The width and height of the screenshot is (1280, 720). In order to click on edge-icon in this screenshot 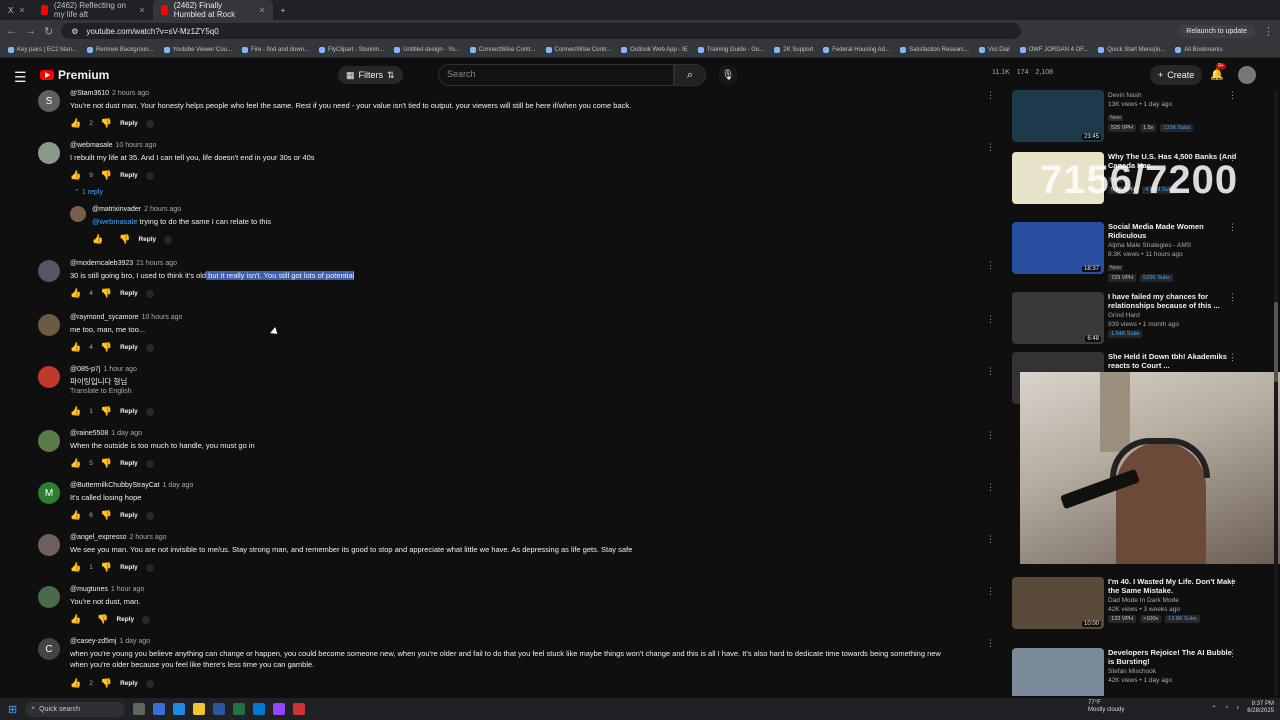, I will do `click(159, 709)`.